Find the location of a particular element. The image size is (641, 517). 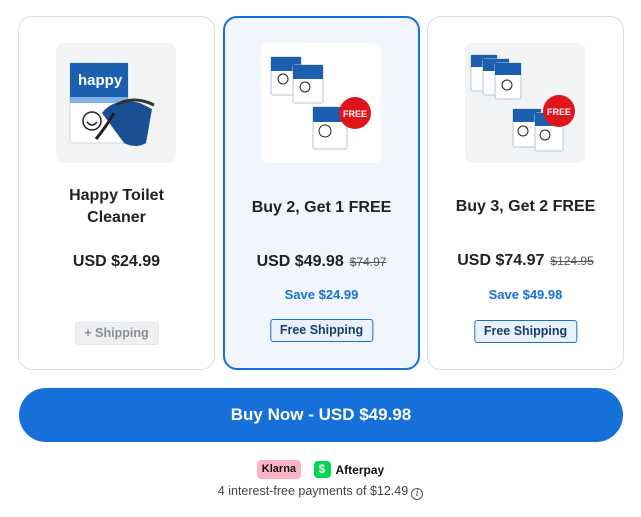

installments-text: 4 interest-free payments of $12.49 i is located at coordinates (320, 492).